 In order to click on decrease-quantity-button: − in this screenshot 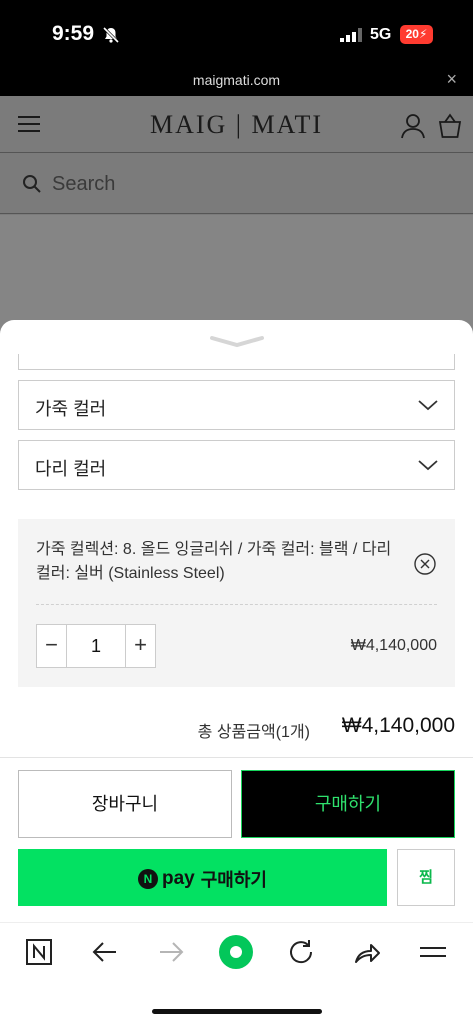, I will do `click(52, 646)`.